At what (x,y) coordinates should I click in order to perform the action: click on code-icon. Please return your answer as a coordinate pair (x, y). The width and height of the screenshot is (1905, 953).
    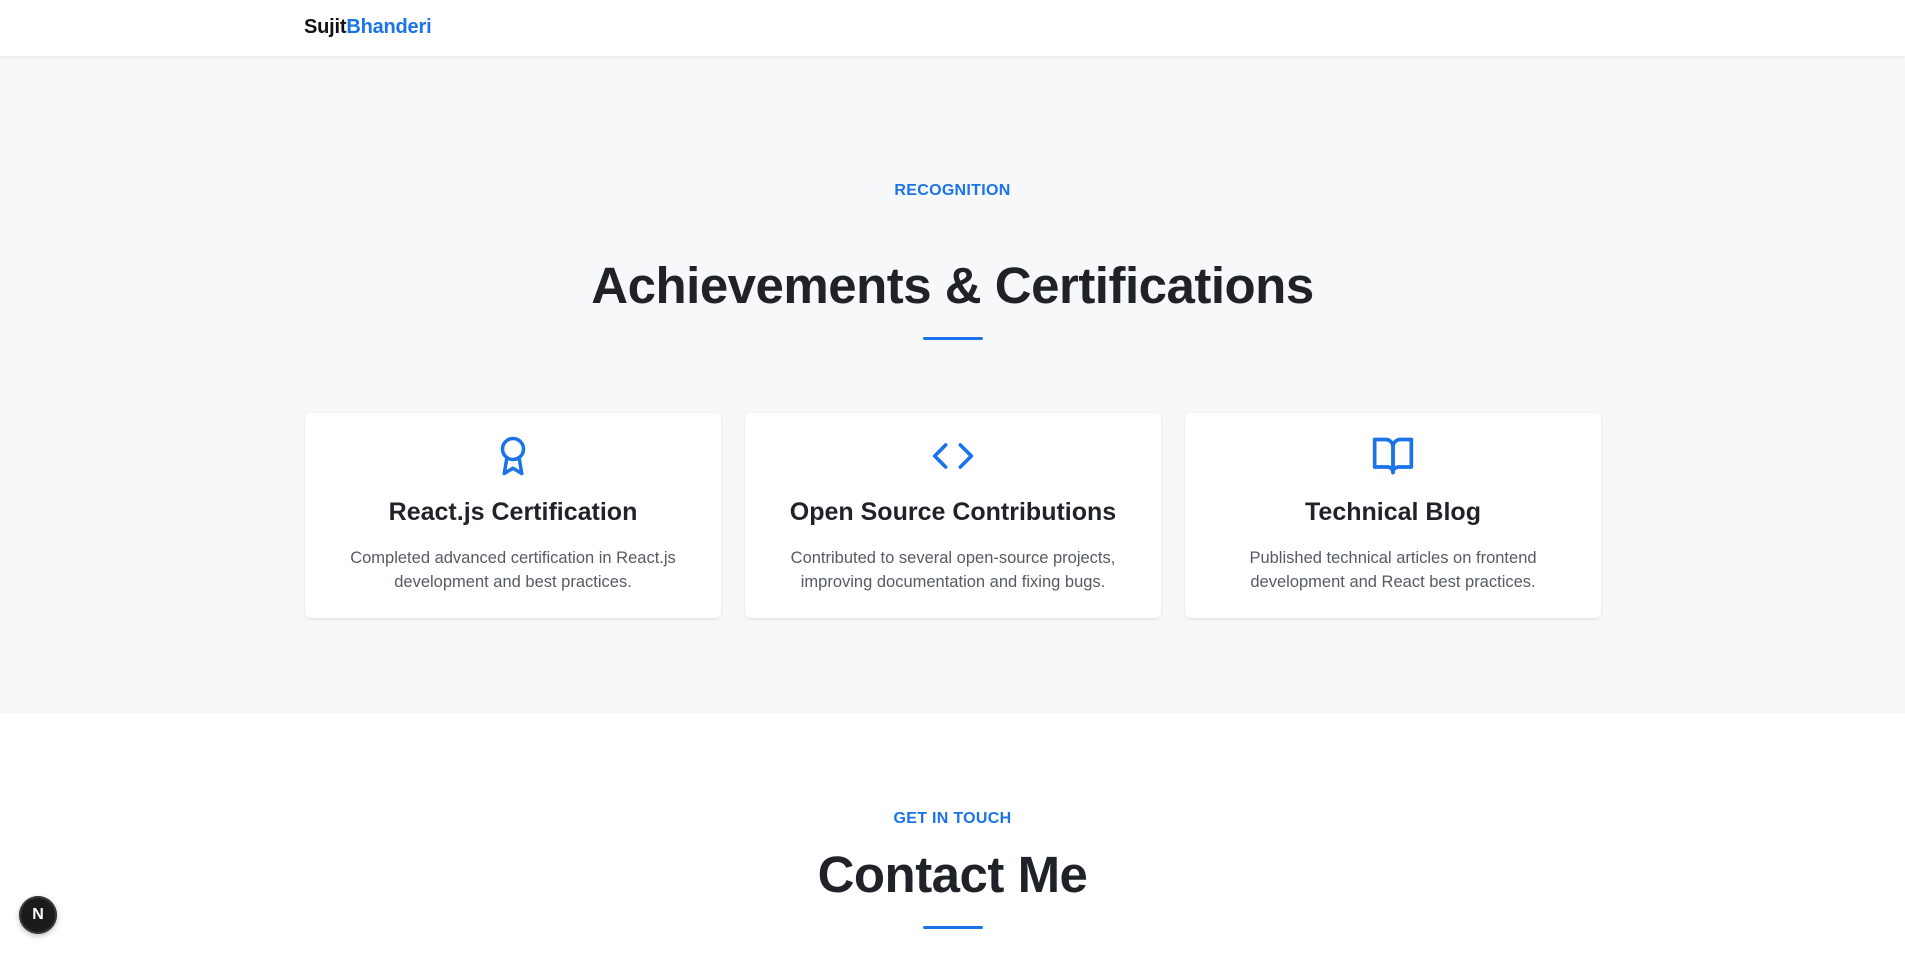
    Looking at the image, I should click on (953, 456).